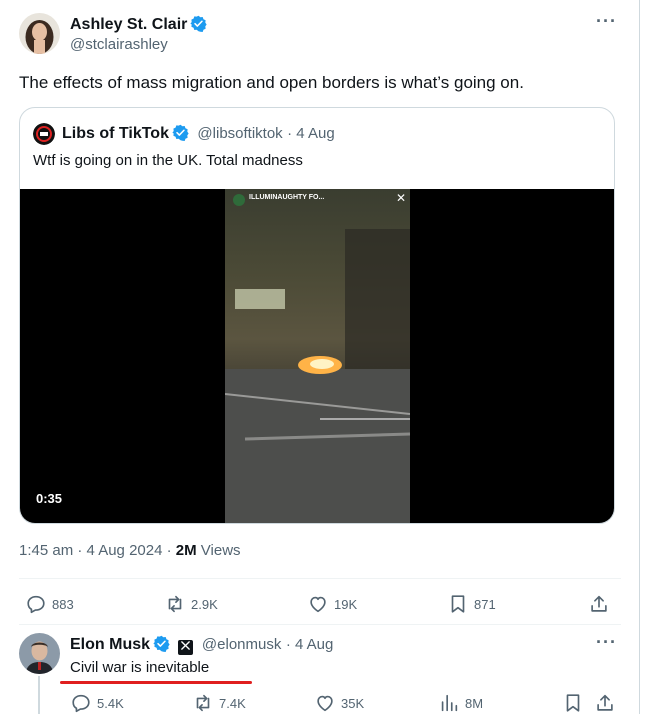  What do you see at coordinates (44, 134) in the screenshot?
I see `quoted-author-avatar` at bounding box center [44, 134].